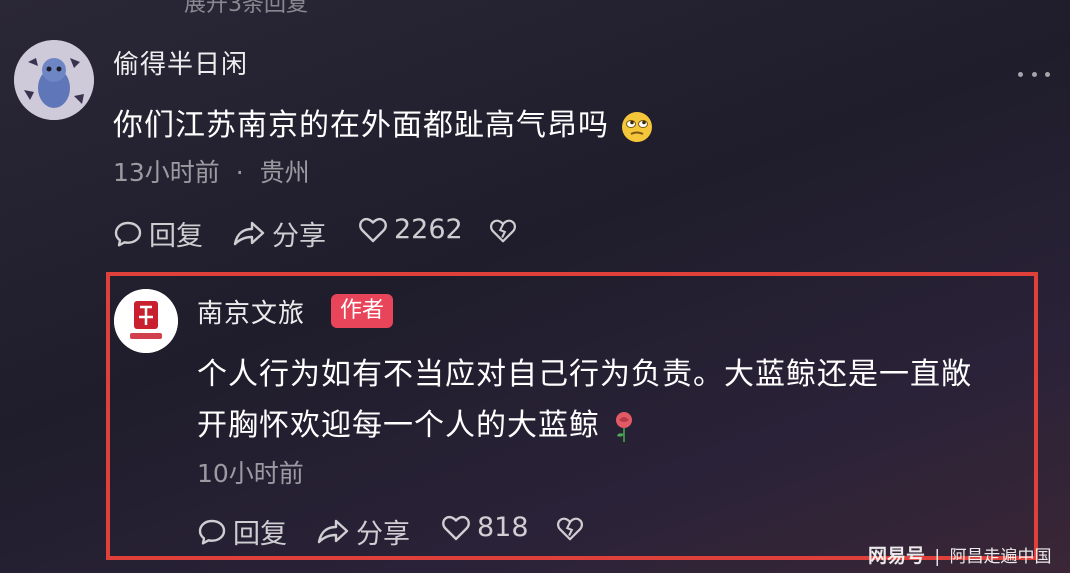  What do you see at coordinates (361, 125) in the screenshot?
I see `comment-text-body: 你们江苏南京的在外面都趾高气昂吗` at bounding box center [361, 125].